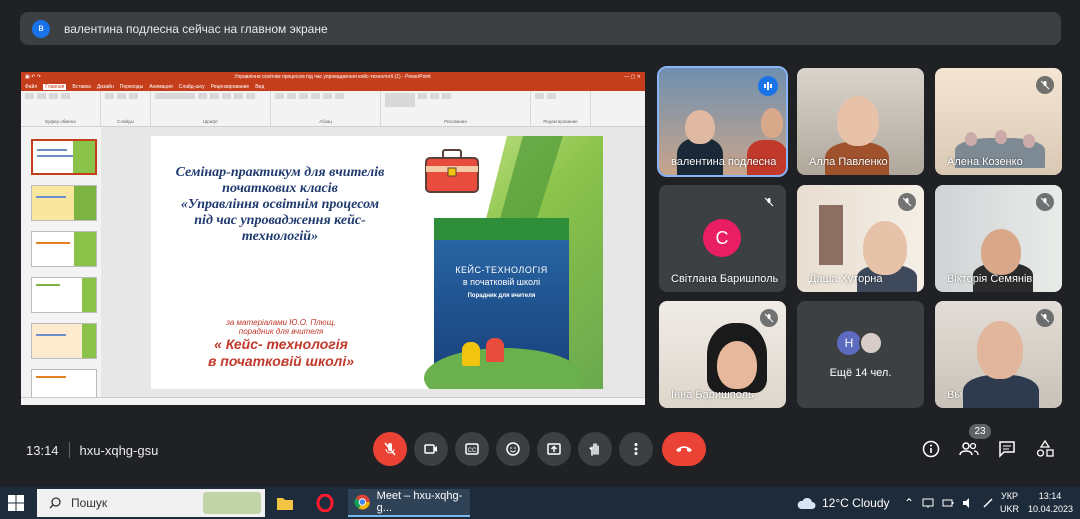  Describe the element at coordinates (105, 87) in the screenshot. I see `ribbon-tab: Дизайн` at that location.